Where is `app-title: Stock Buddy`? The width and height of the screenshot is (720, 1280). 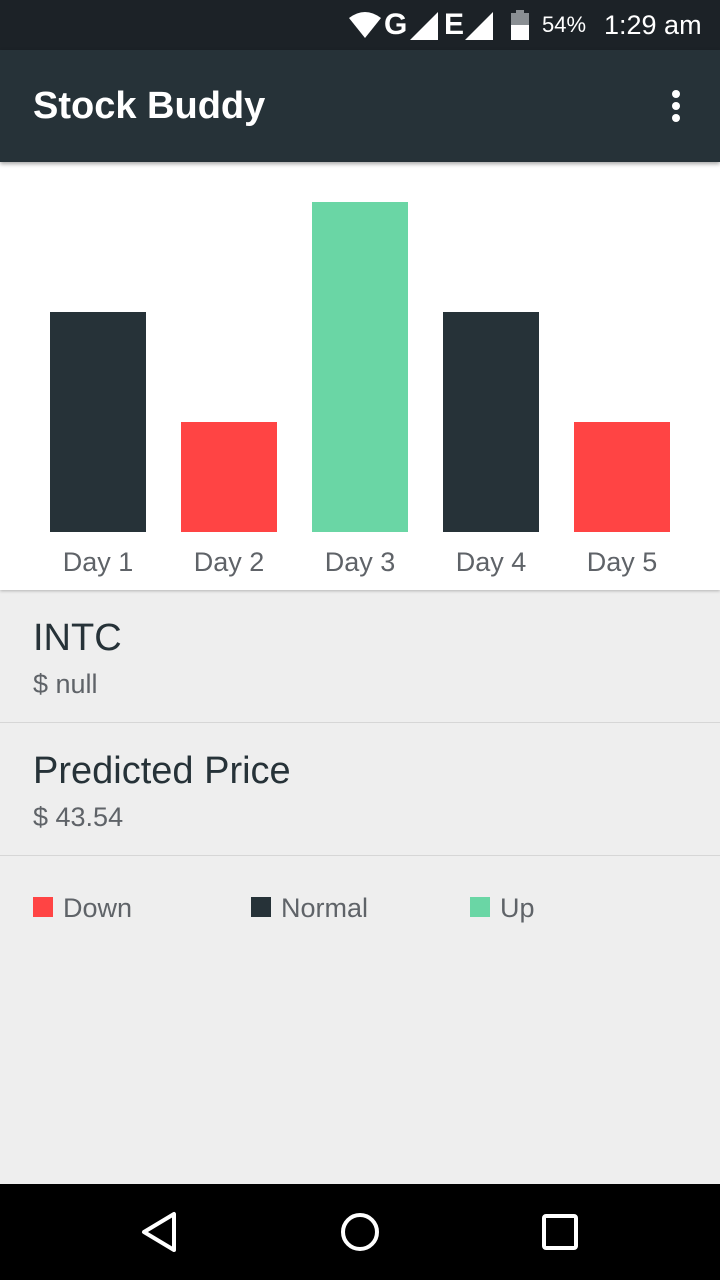
app-title: Stock Buddy is located at coordinates (149, 106).